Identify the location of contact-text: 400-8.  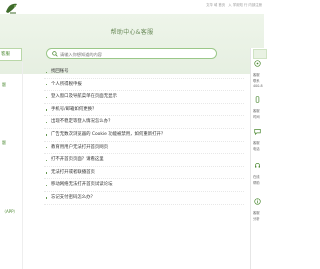
(258, 86).